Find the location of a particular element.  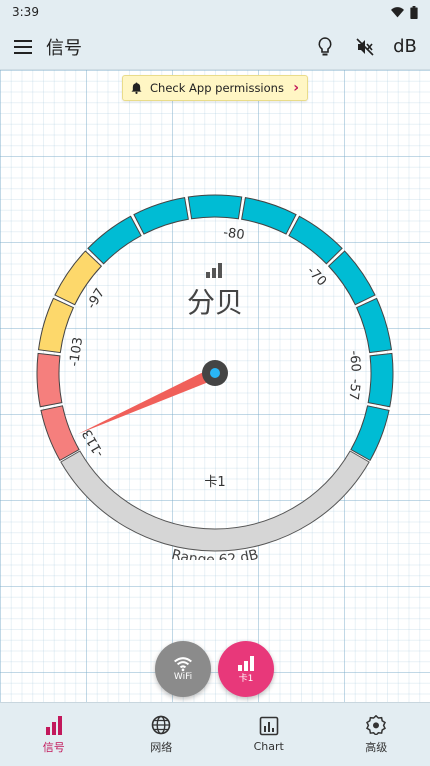

gauge-hub-dot is located at coordinates (215, 373).